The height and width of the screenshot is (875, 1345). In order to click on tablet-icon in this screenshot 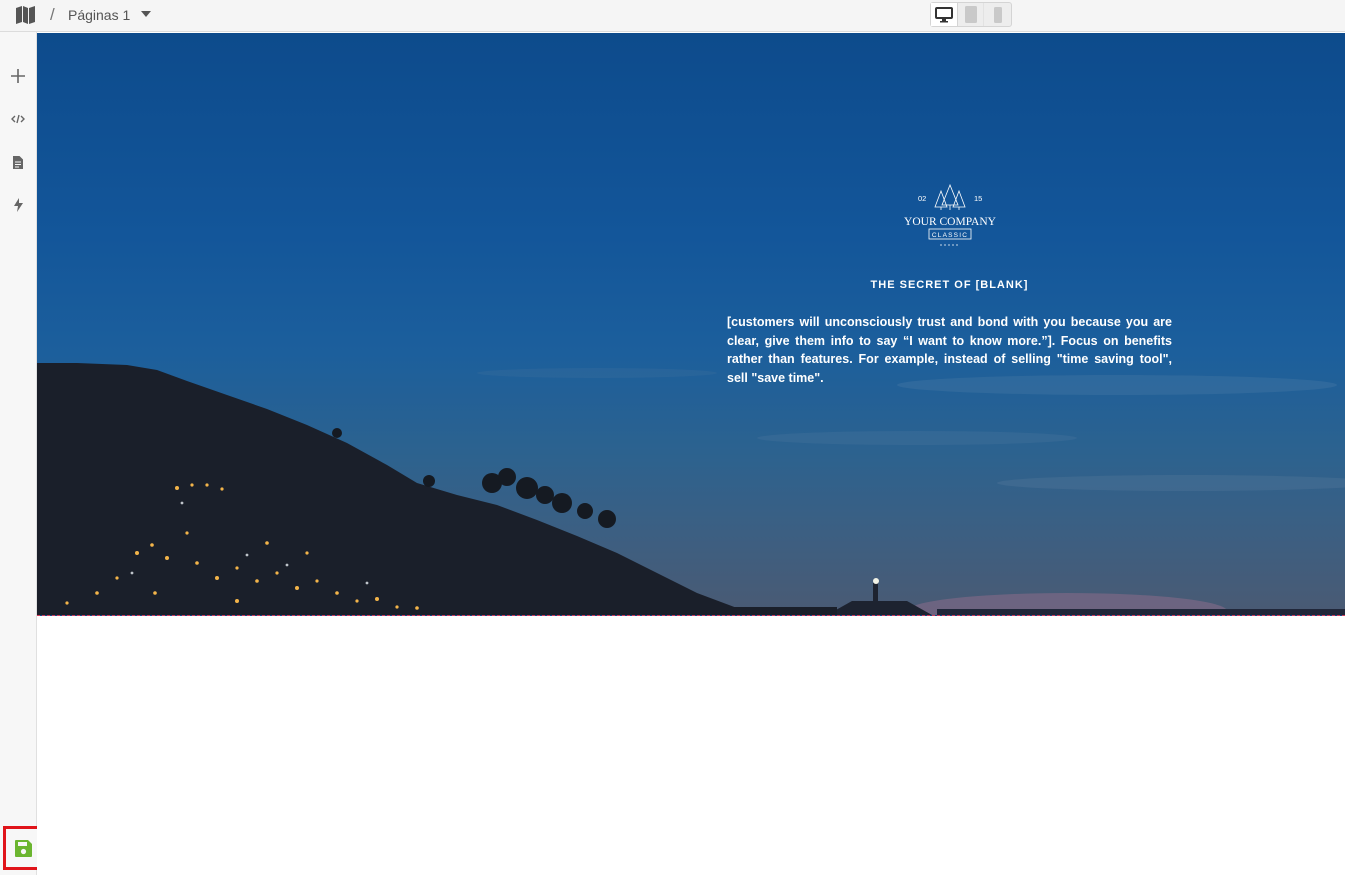, I will do `click(970, 14)`.